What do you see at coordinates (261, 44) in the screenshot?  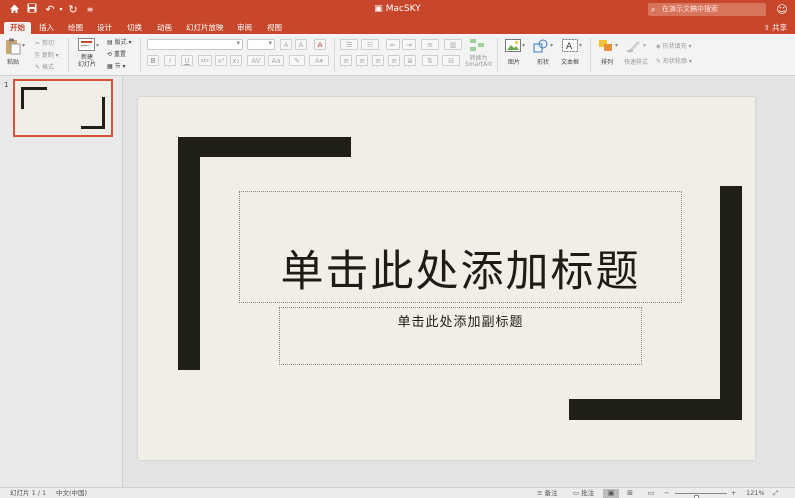 I see `font-size-combo` at bounding box center [261, 44].